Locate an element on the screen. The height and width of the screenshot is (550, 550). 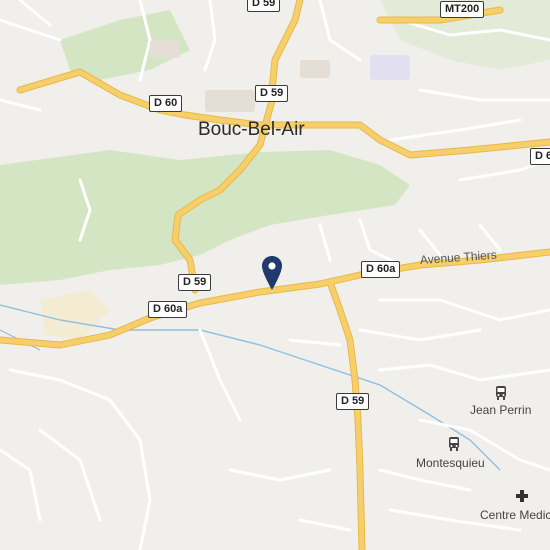
town-label: Bouc-Bel-Air is located at coordinates (251, 129).